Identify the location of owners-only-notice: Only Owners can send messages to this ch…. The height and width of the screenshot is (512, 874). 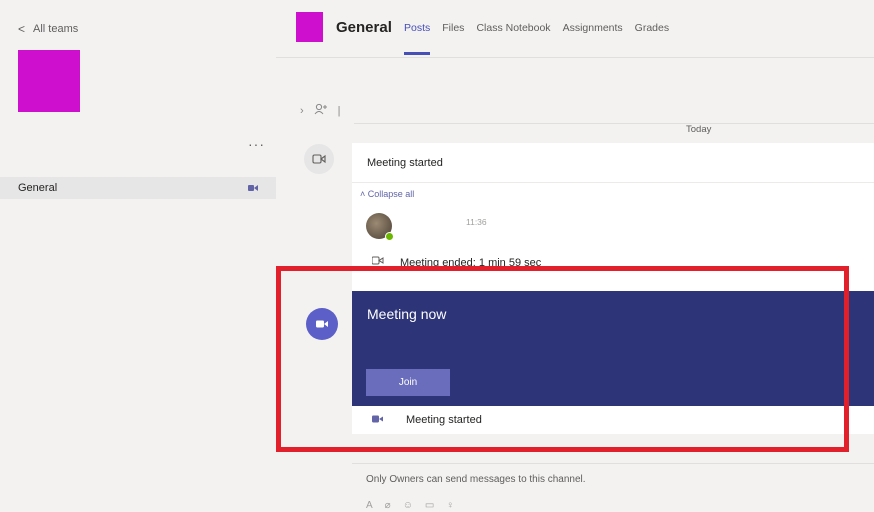
(613, 479).